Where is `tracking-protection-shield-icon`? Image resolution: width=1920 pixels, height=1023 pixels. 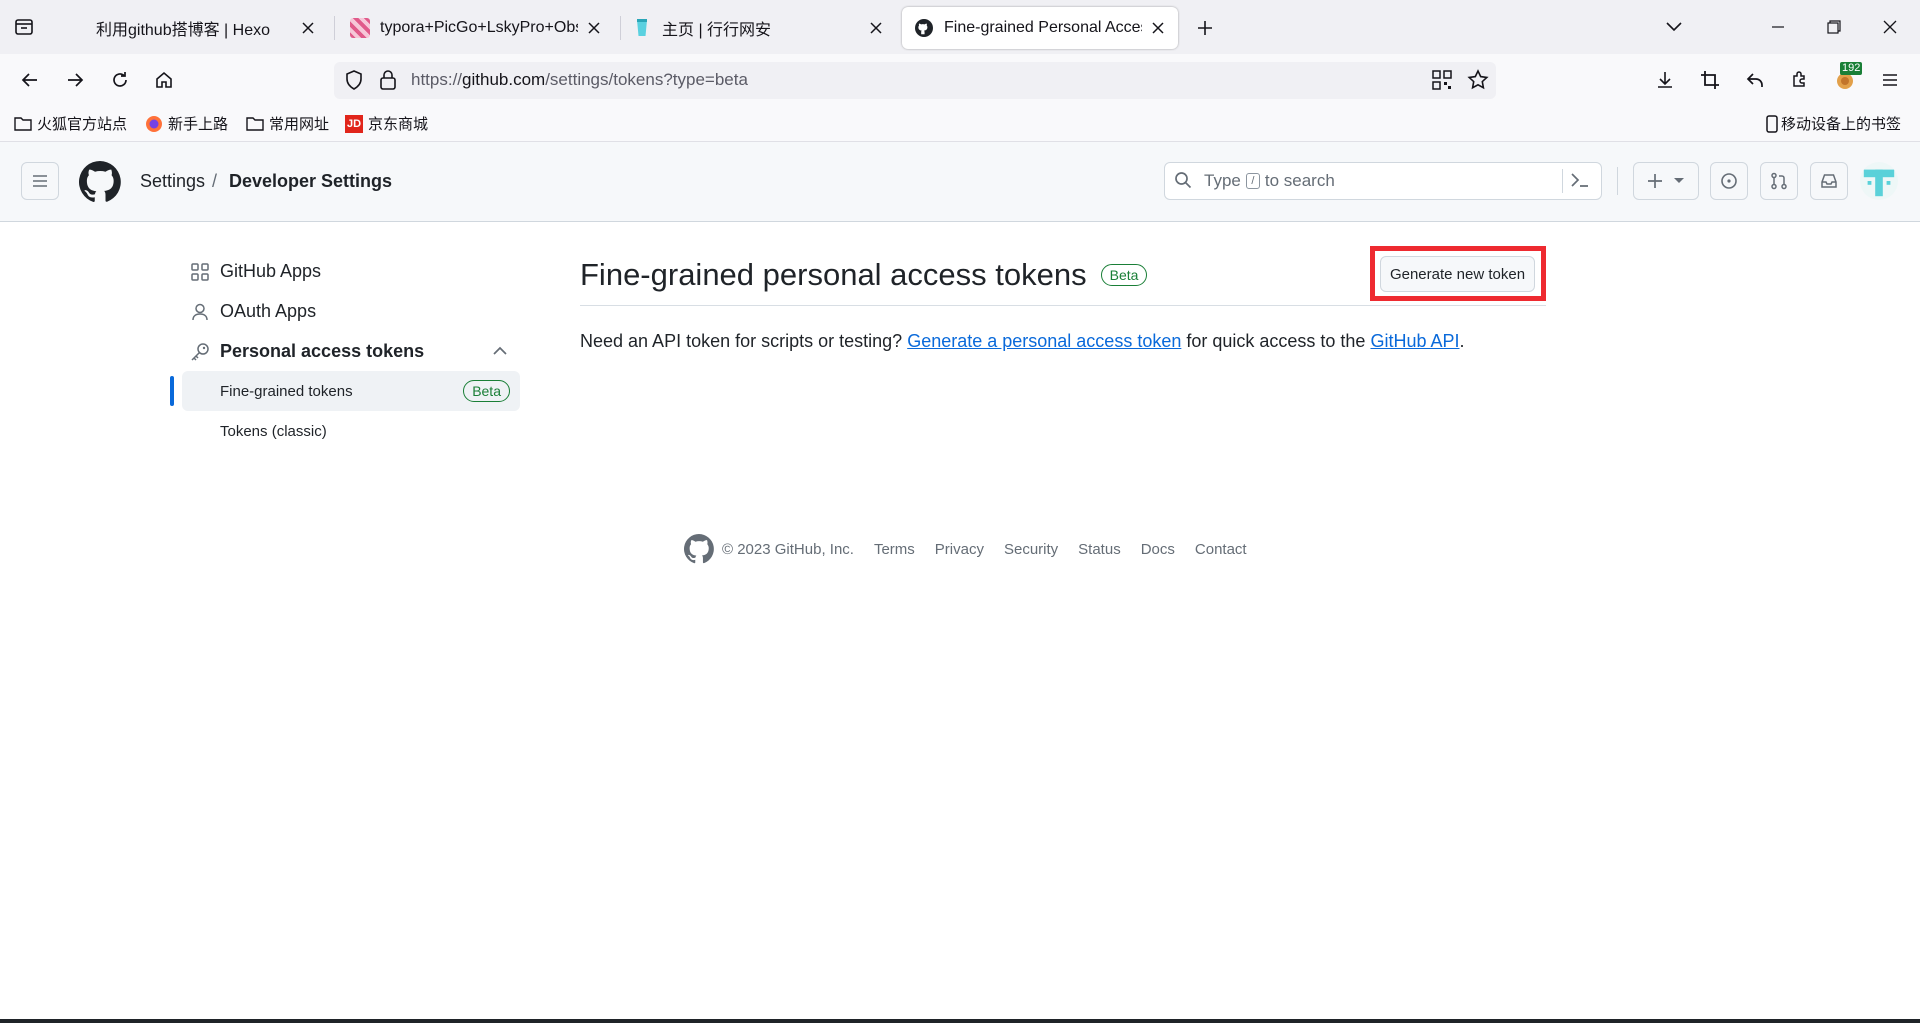 tracking-protection-shield-icon is located at coordinates (354, 82).